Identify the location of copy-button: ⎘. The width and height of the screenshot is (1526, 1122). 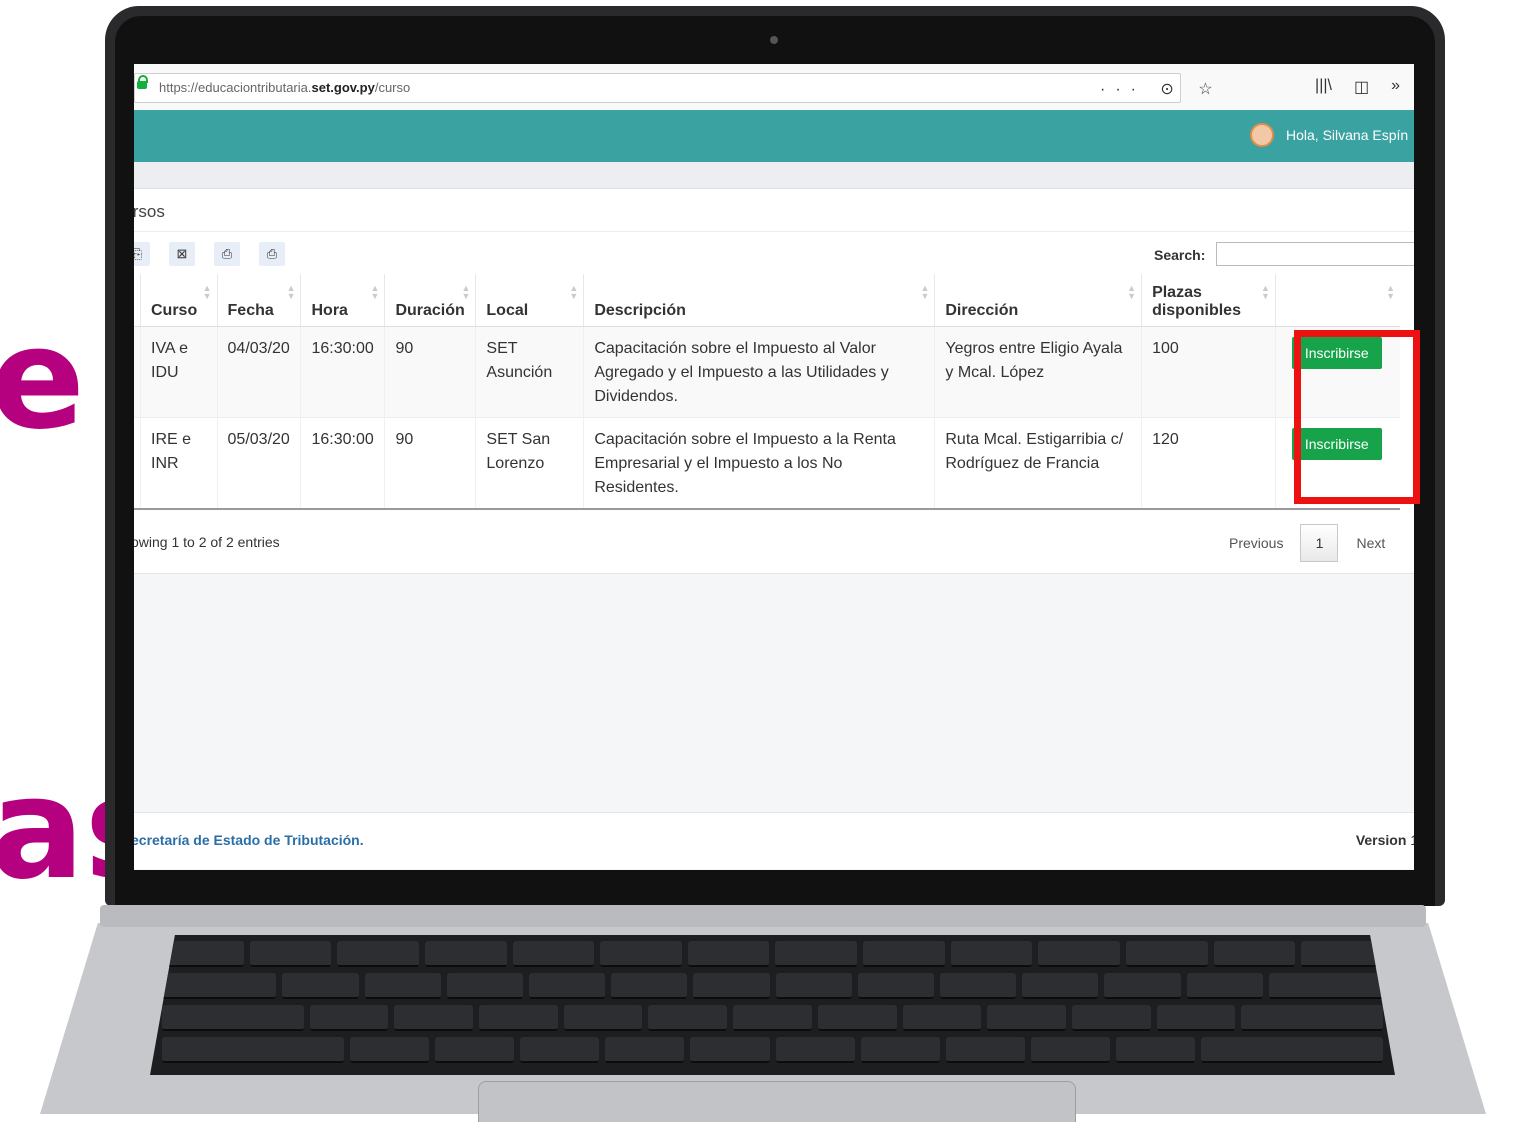
(142, 254).